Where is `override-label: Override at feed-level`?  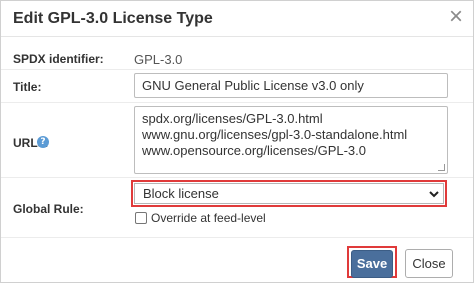 override-label: Override at feed-level is located at coordinates (208, 218).